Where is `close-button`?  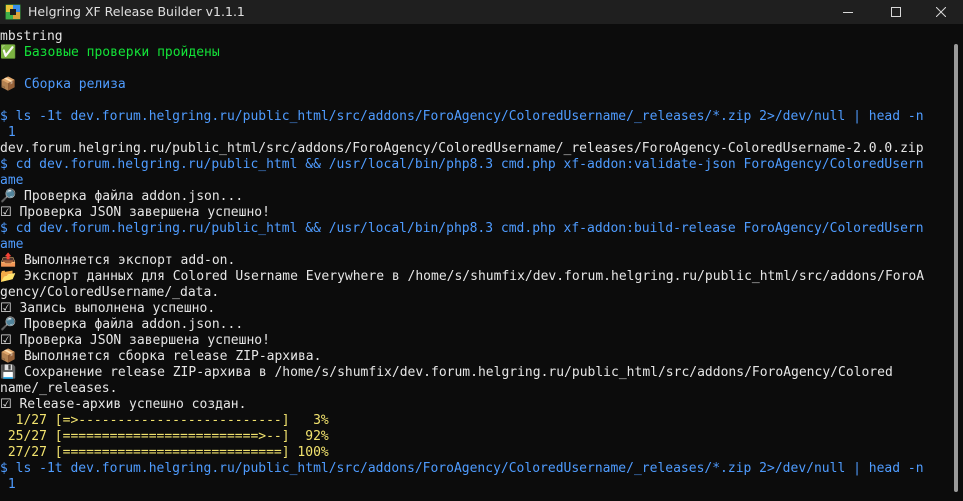 close-button is located at coordinates (940, 12).